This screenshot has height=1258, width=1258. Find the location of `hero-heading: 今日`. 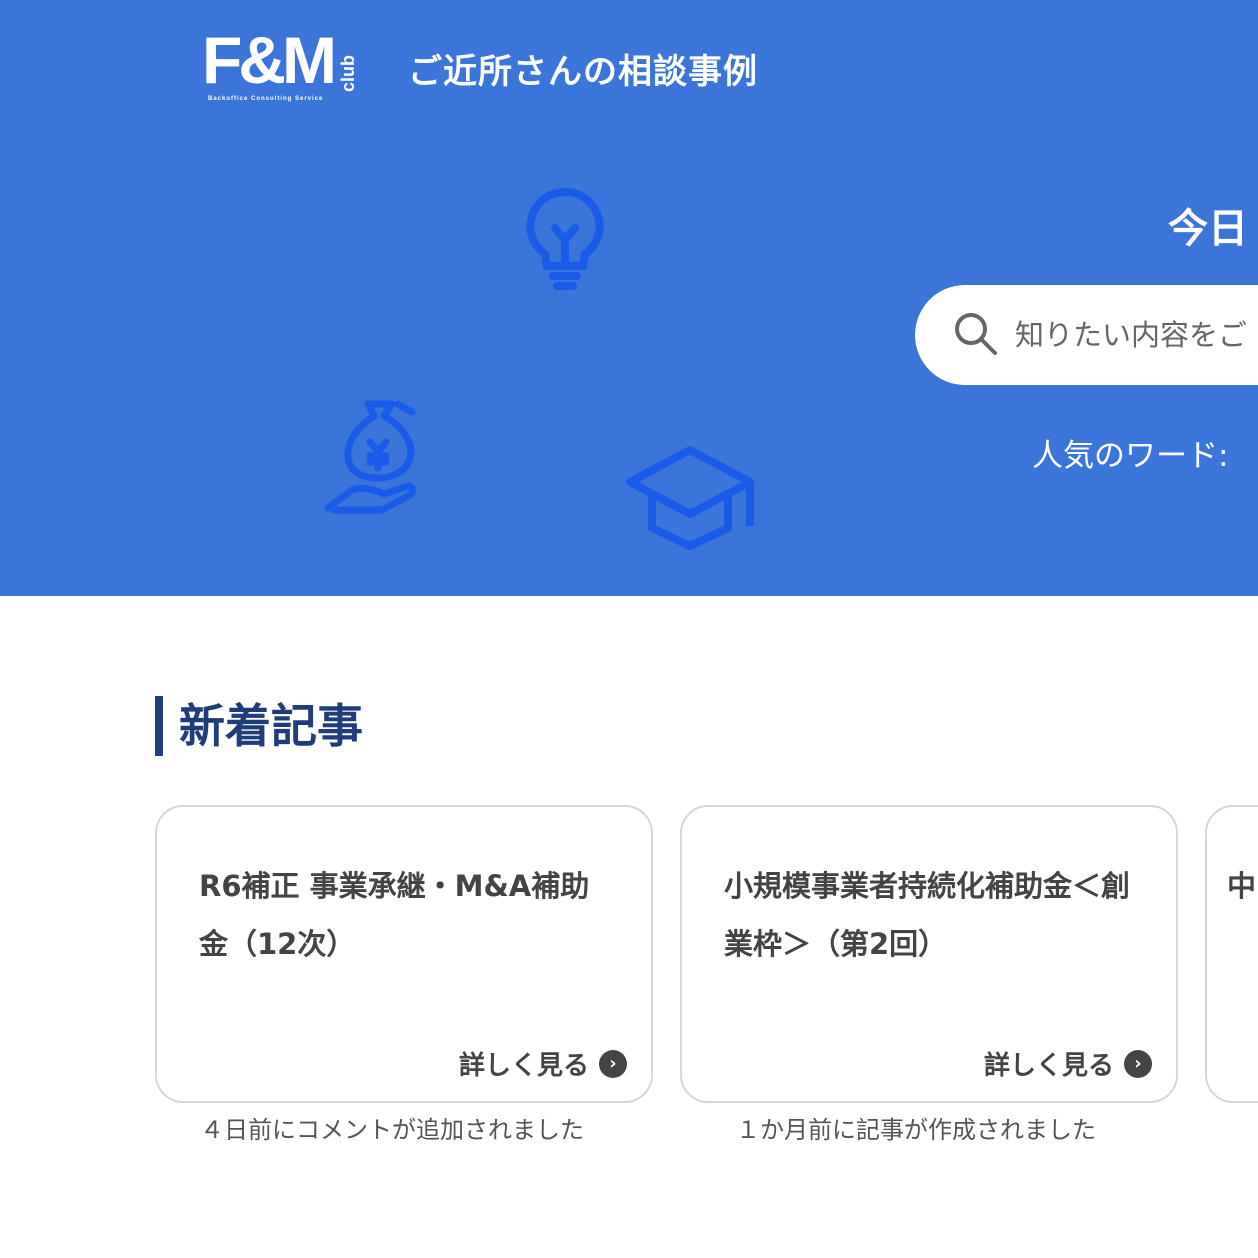

hero-heading: 今日 is located at coordinates (1208, 229).